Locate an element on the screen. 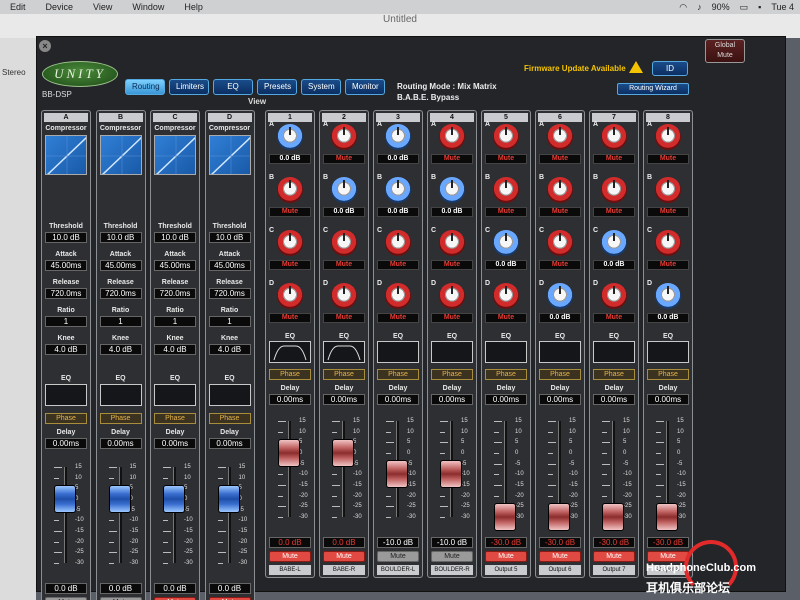  output-8-knob-c is located at coordinates (668, 243).